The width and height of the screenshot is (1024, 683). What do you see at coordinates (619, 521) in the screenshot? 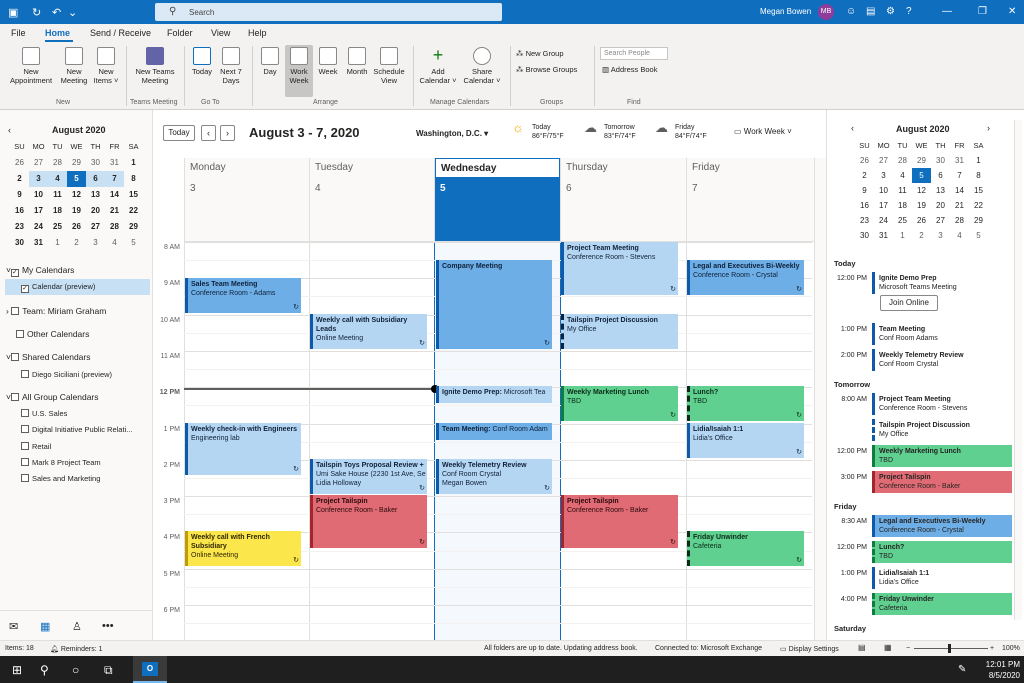
I see `event-project-tailspin-thursday: Project Tailspin Conference Room - Baker ↻` at bounding box center [619, 521].